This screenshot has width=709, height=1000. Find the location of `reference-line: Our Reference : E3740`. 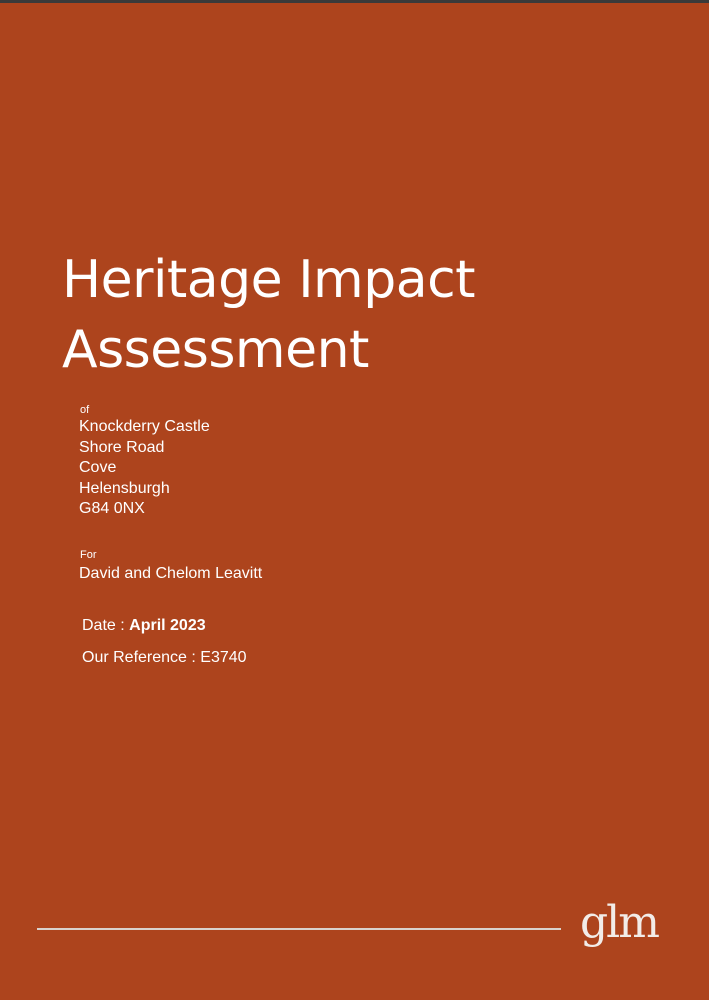

reference-line: Our Reference : E3740 is located at coordinates (164, 658).